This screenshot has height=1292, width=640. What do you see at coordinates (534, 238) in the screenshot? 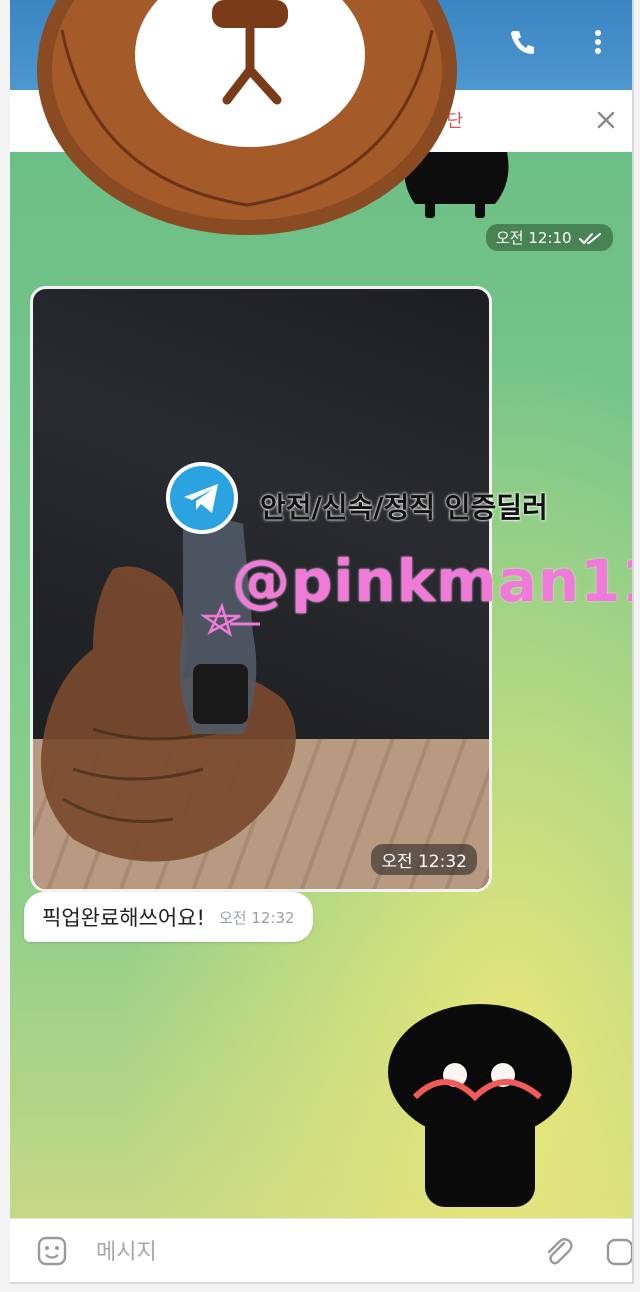
I see `sent-time: 오전 12:10` at bounding box center [534, 238].